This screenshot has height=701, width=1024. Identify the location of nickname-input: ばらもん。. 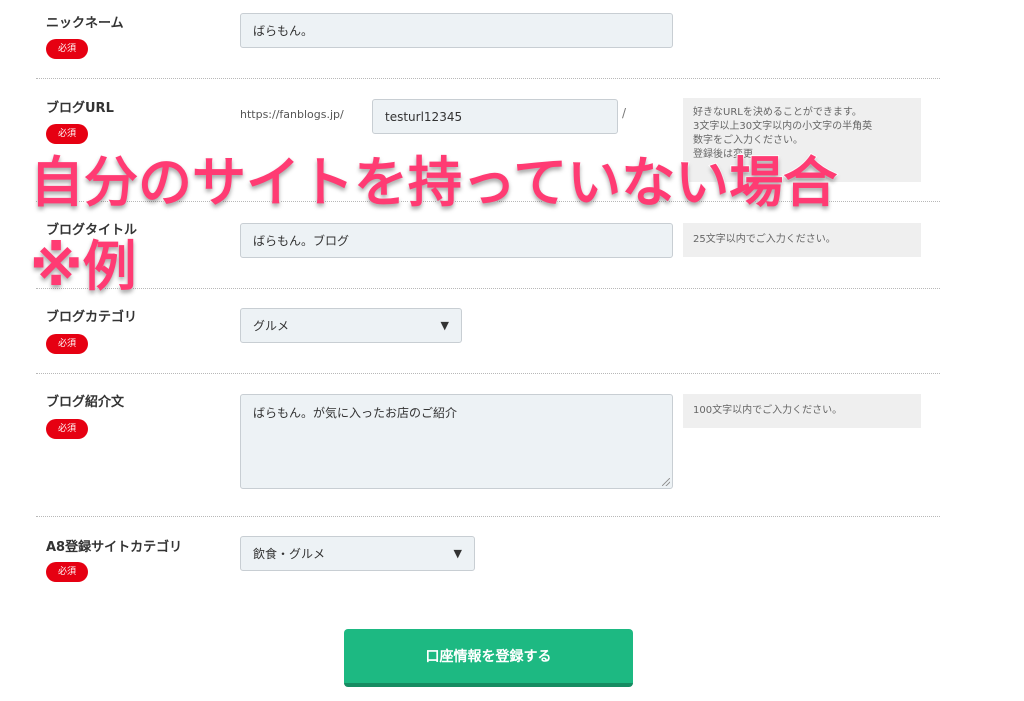
(456, 30).